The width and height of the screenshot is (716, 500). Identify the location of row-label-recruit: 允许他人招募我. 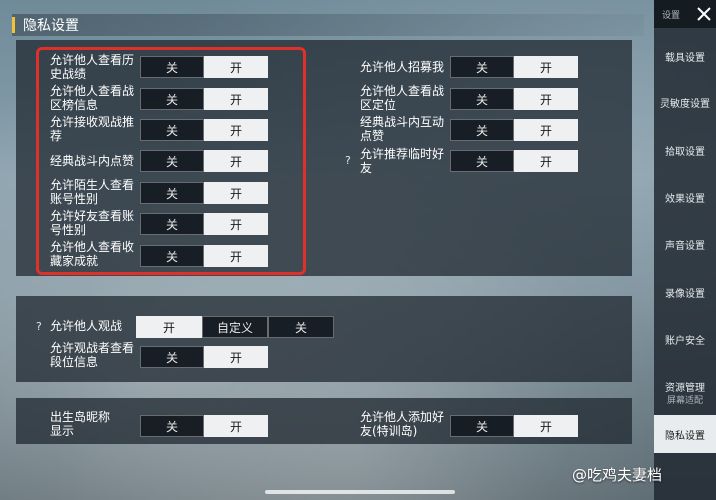
(402, 67).